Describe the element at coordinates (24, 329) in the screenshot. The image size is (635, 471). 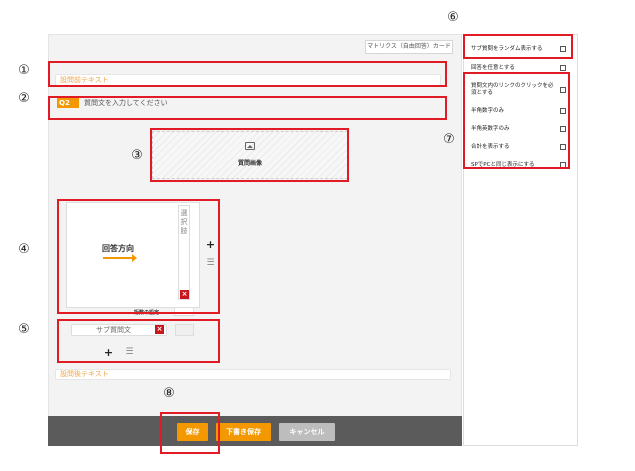
I see `annotation-number-5: ⑤` at that location.